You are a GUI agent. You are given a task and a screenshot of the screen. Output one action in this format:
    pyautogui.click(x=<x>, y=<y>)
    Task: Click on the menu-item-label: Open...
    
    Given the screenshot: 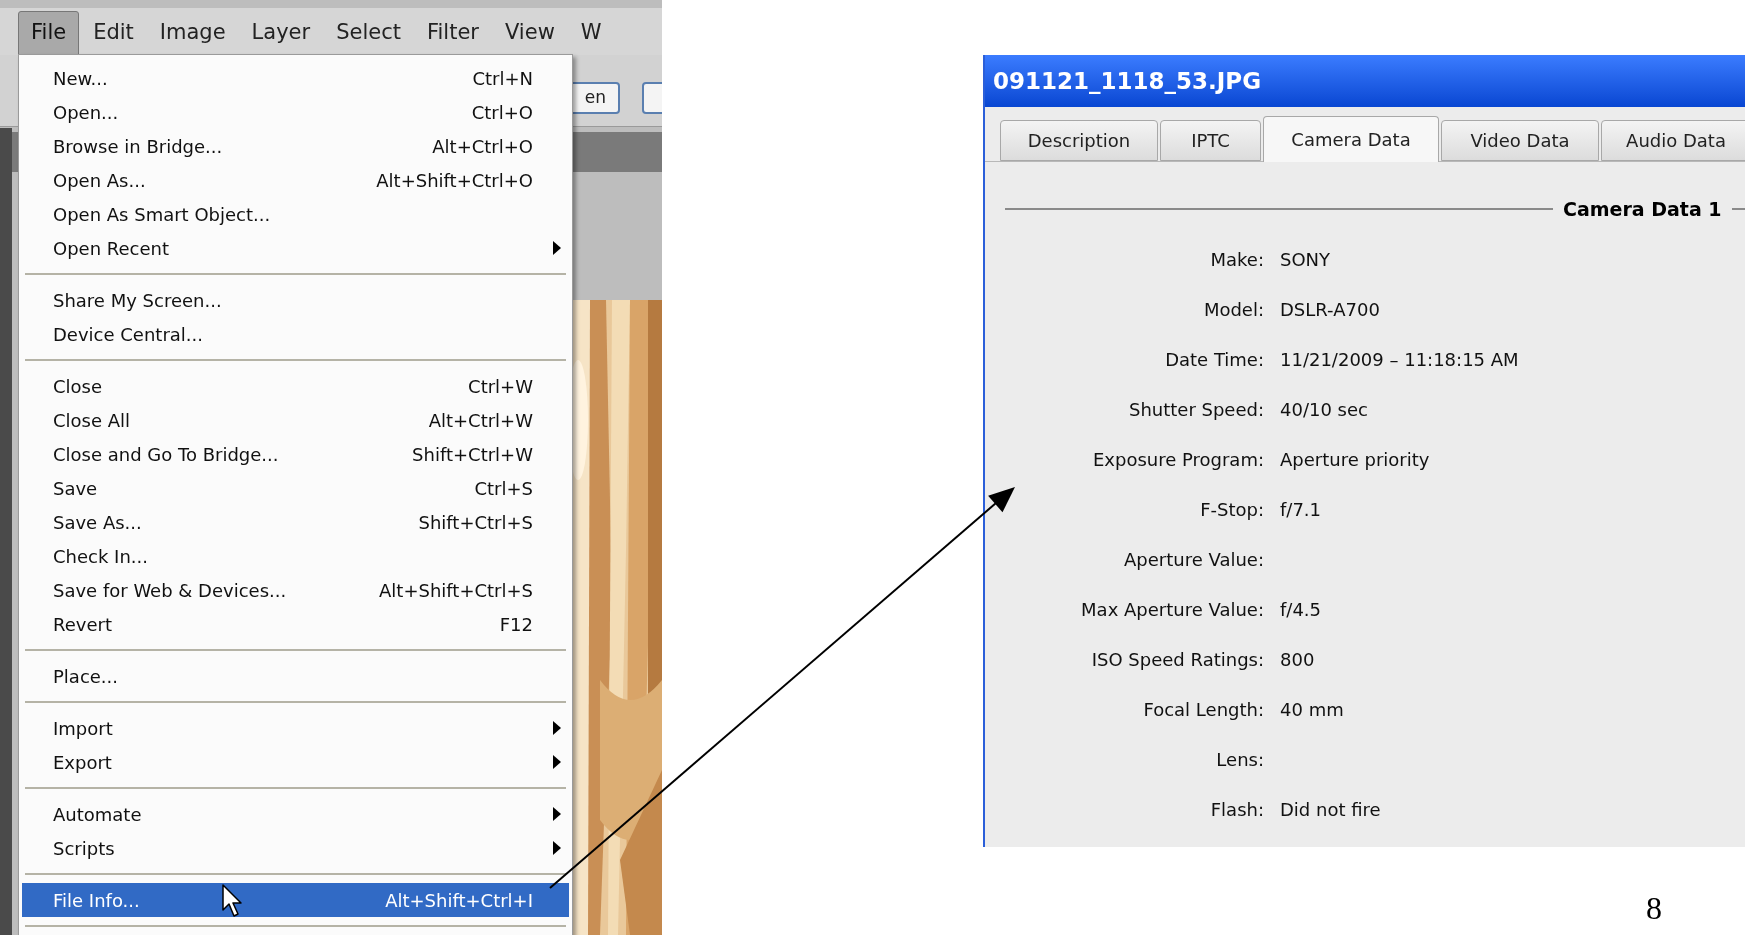 What is the action you would take?
    pyautogui.click(x=86, y=112)
    